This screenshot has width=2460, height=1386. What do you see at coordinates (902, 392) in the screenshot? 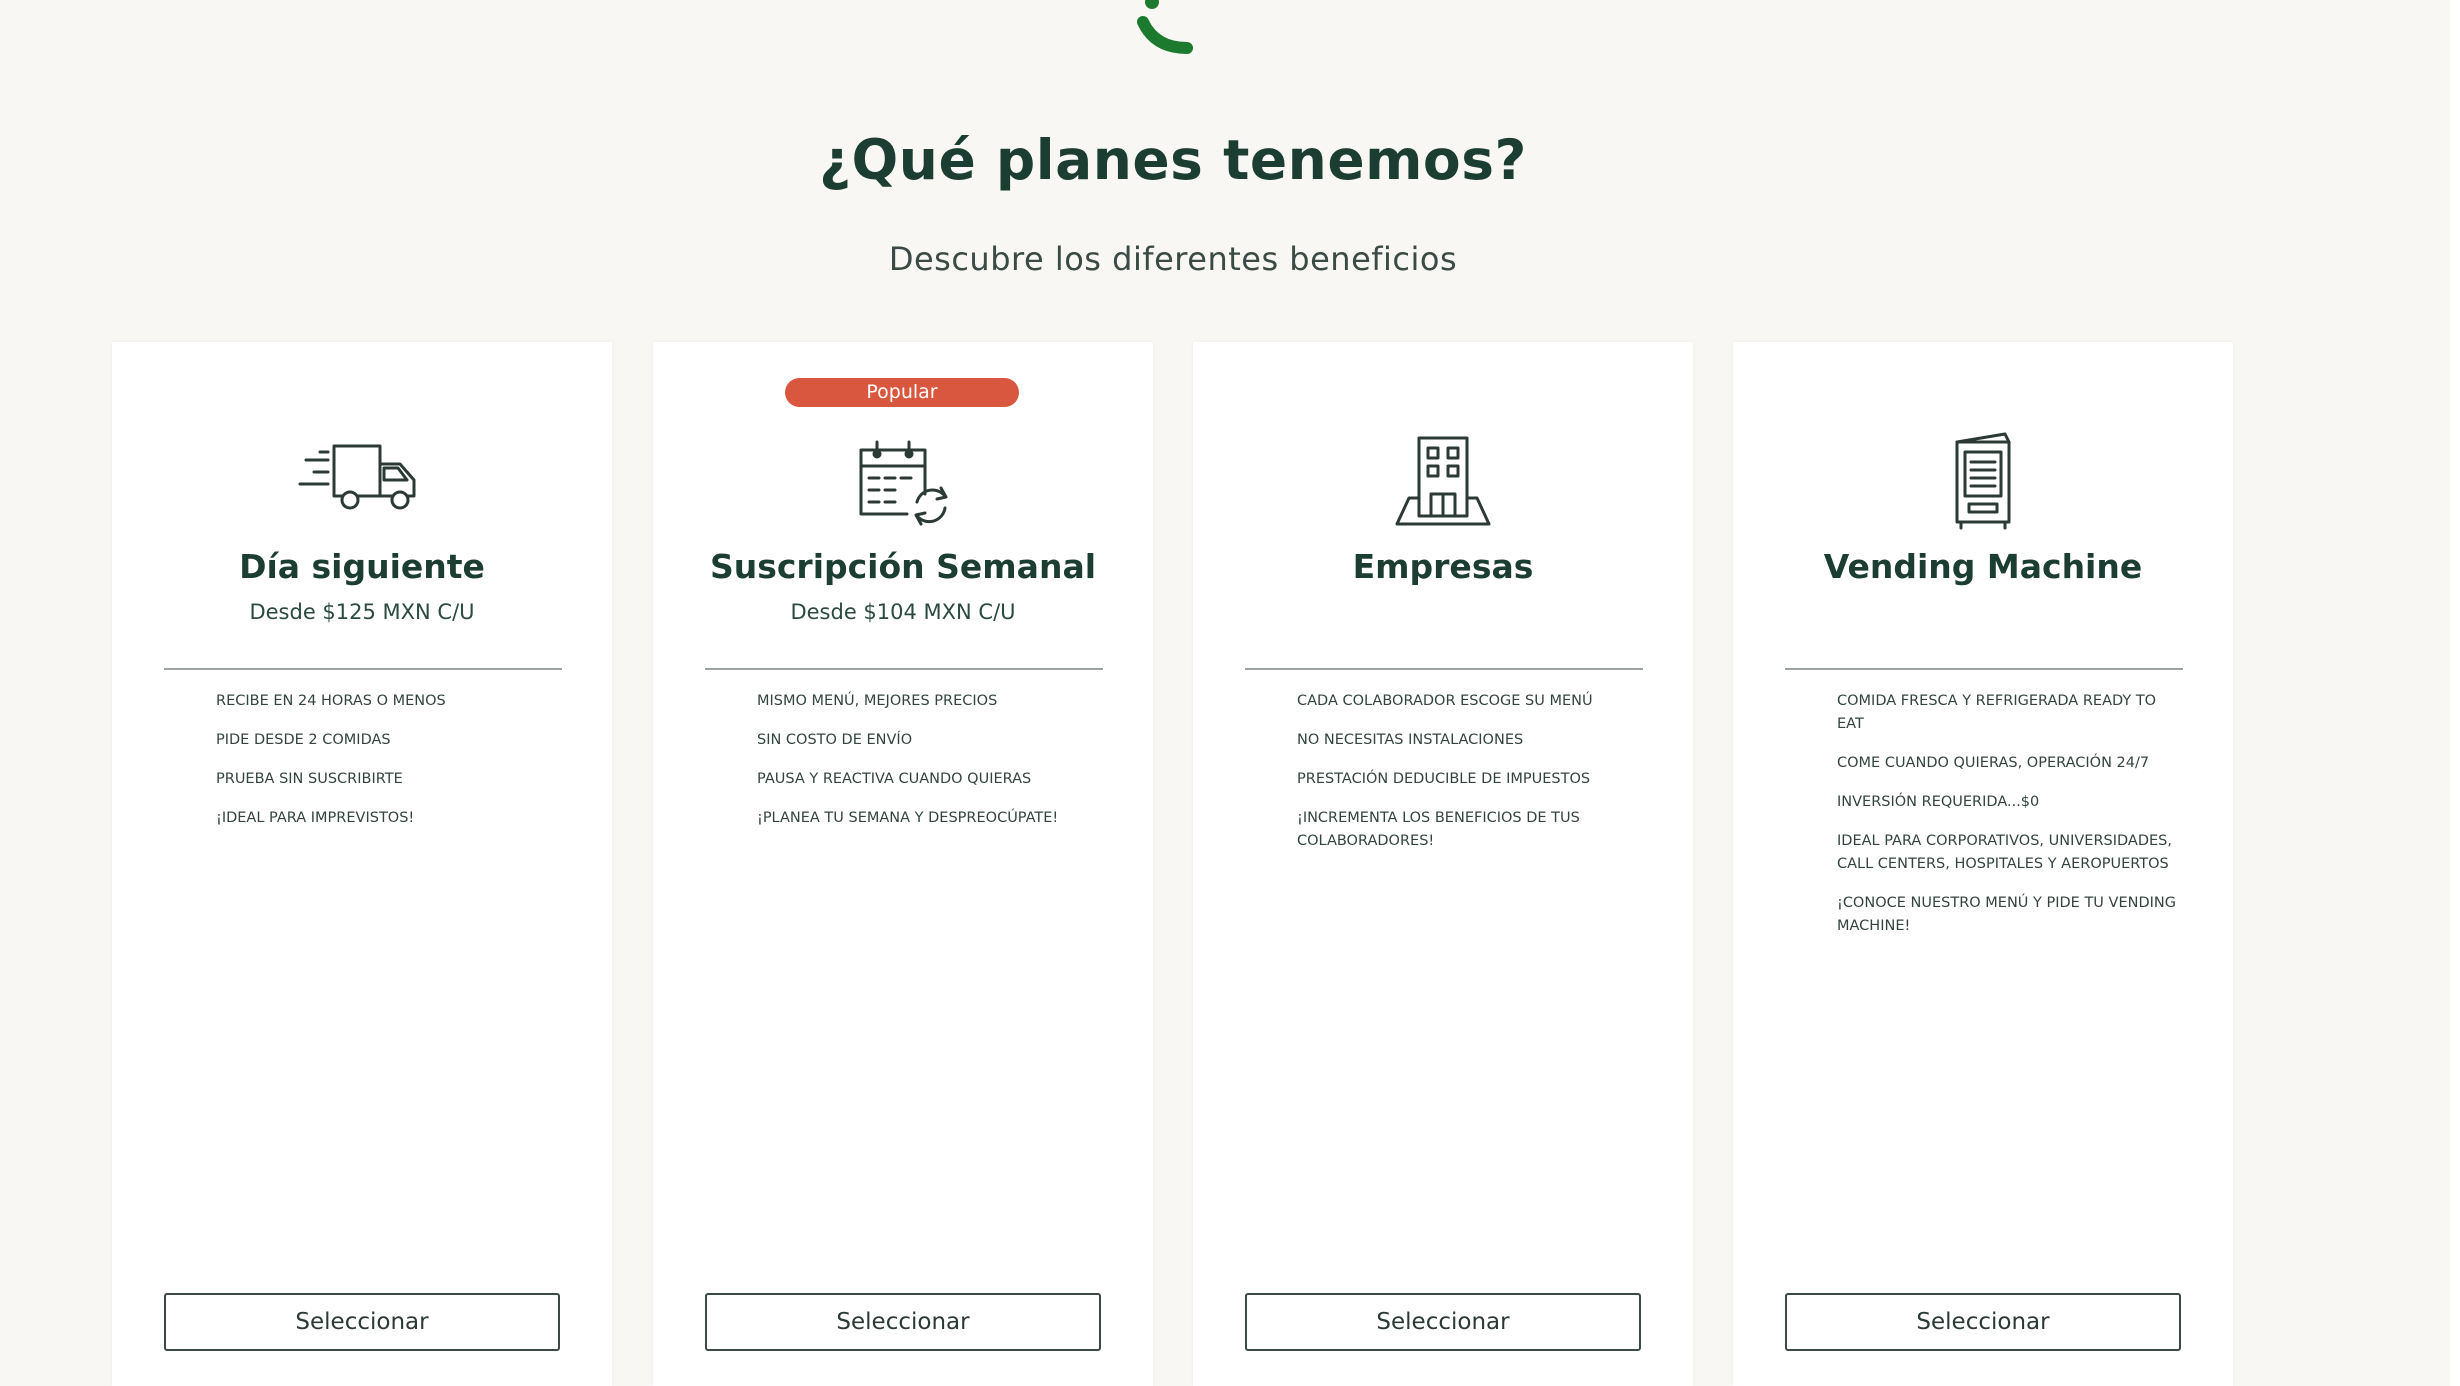
I see `popular-badge: Popular` at bounding box center [902, 392].